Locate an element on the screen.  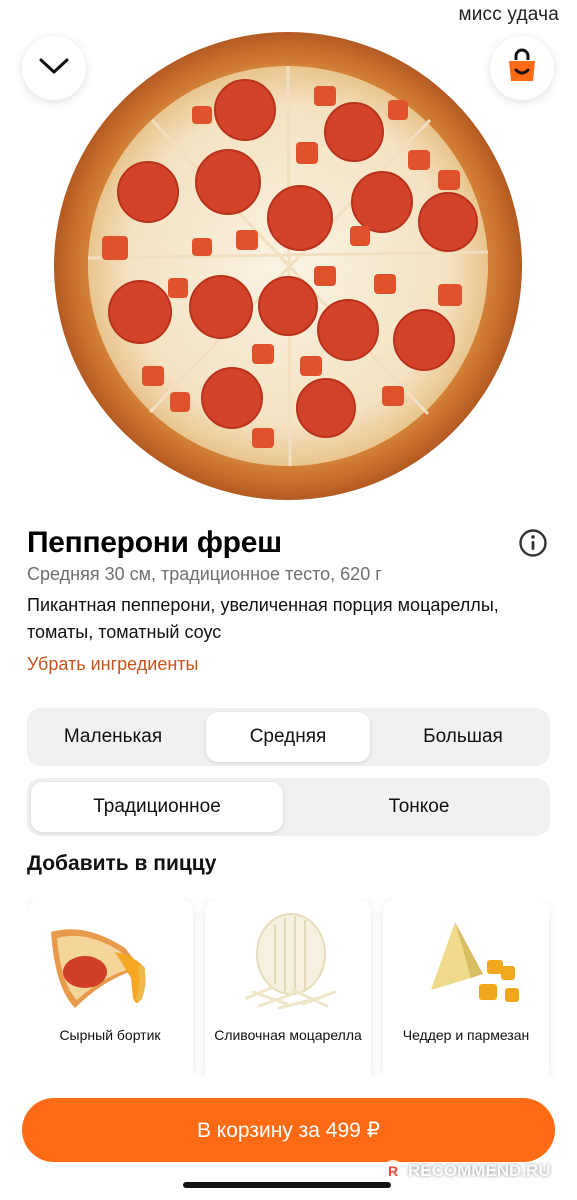
addon-card-mozzarella: Сливочная моцарелла is located at coordinates (288, 988).